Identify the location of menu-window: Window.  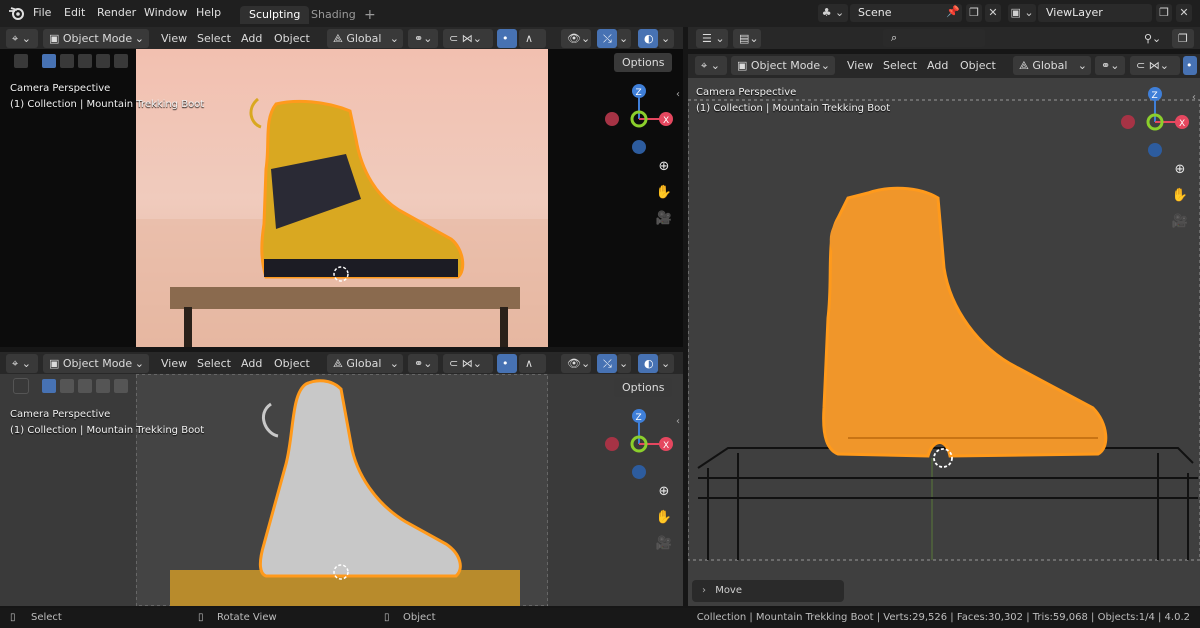
(165, 12).